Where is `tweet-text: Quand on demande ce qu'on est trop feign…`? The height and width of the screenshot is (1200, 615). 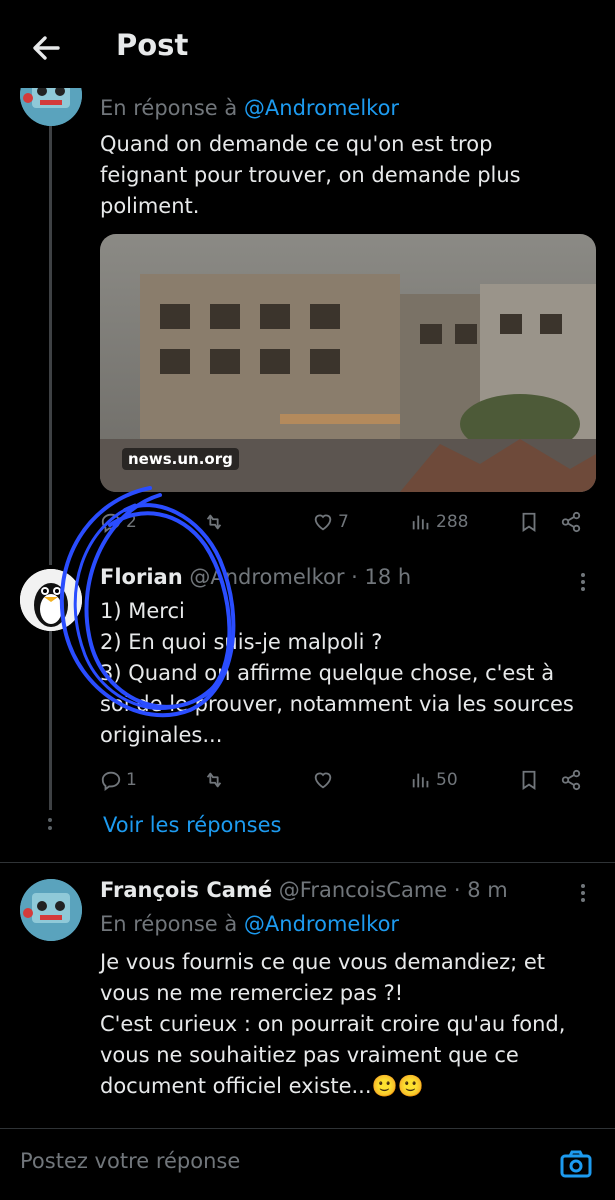 tweet-text: Quand on demande ce qu'on est trop feign… is located at coordinates (310, 175).